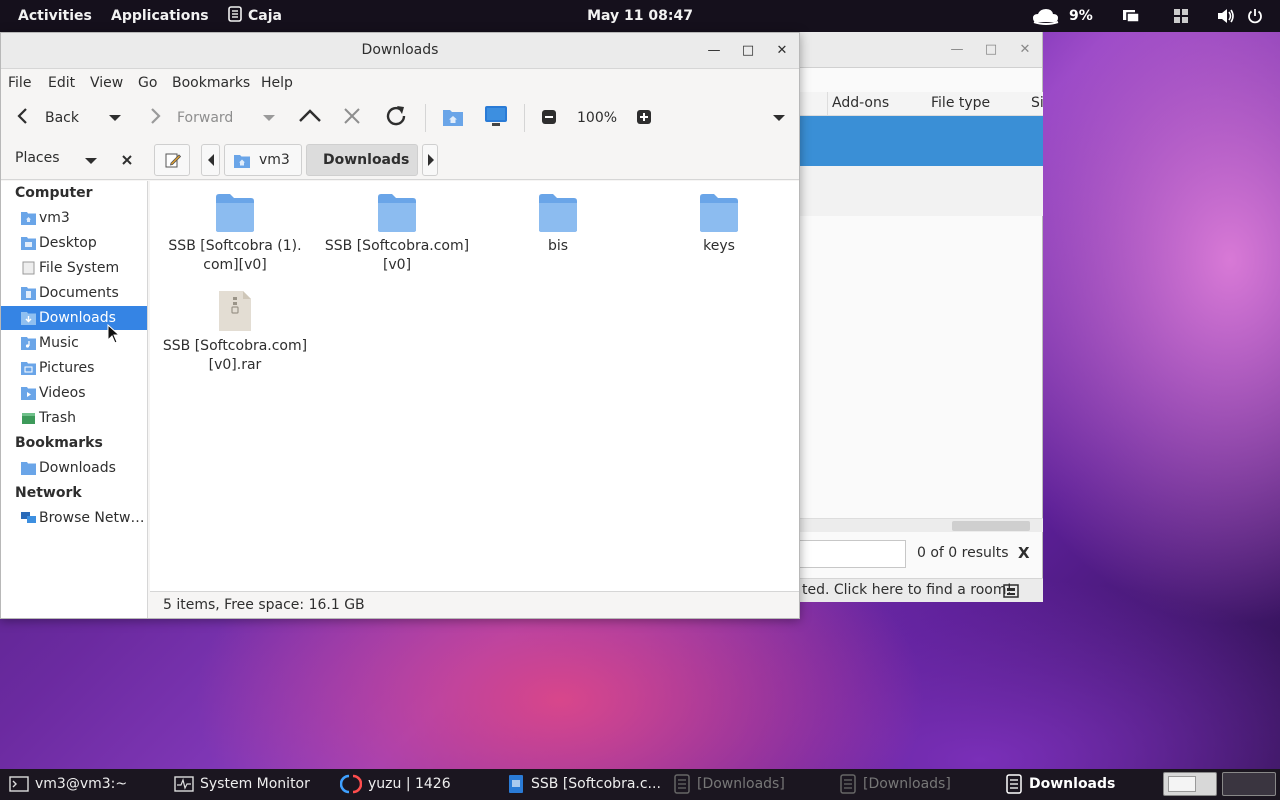  Describe the element at coordinates (921, 525) in the screenshot. I see `horizontal-scrollbar` at that location.